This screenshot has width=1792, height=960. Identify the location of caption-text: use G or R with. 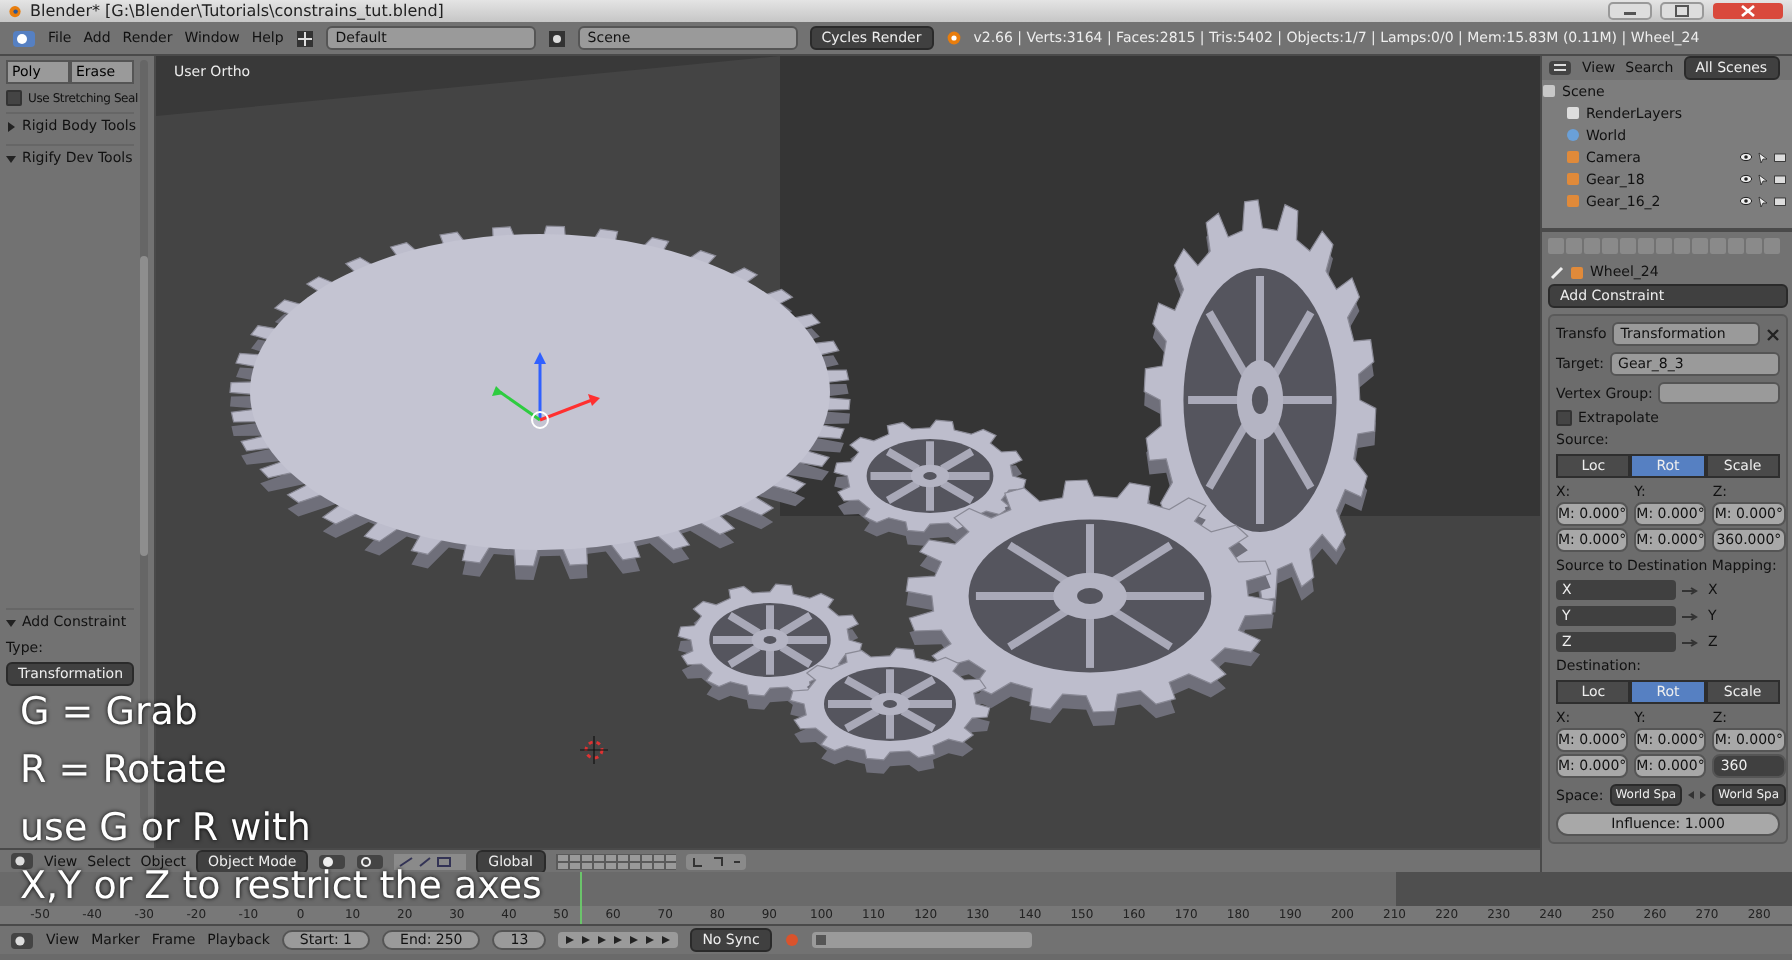
(165, 829).